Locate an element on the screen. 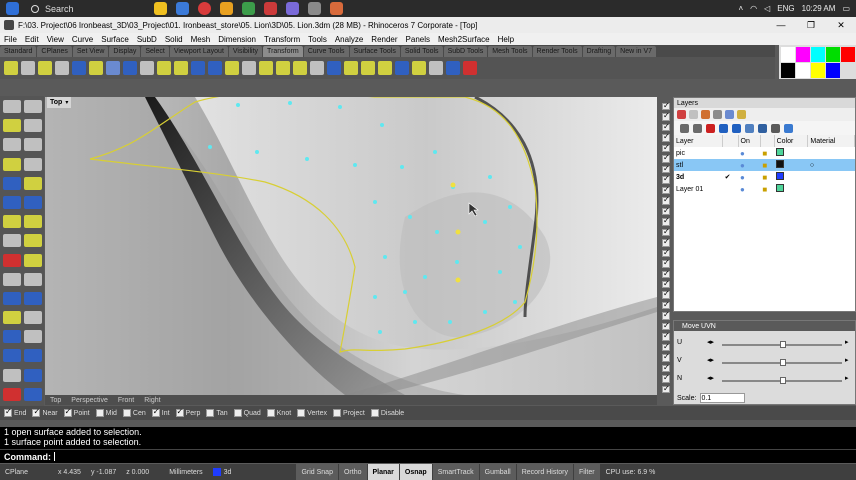  status-toggle-record-history: Record History is located at coordinates (544, 472).